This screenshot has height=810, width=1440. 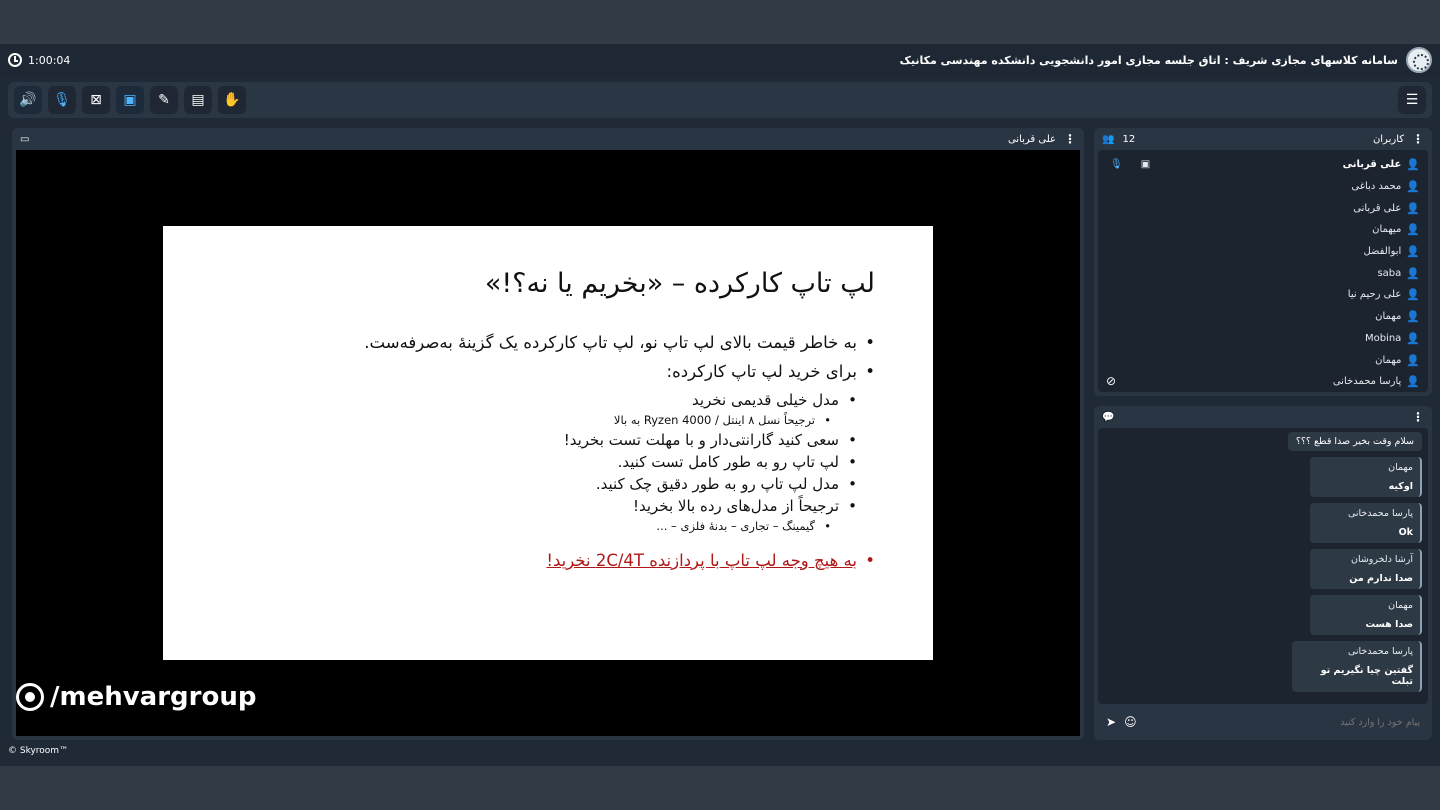 What do you see at coordinates (1381, 559) in the screenshot?
I see `message-sender: آرشا دلخروشان` at bounding box center [1381, 559].